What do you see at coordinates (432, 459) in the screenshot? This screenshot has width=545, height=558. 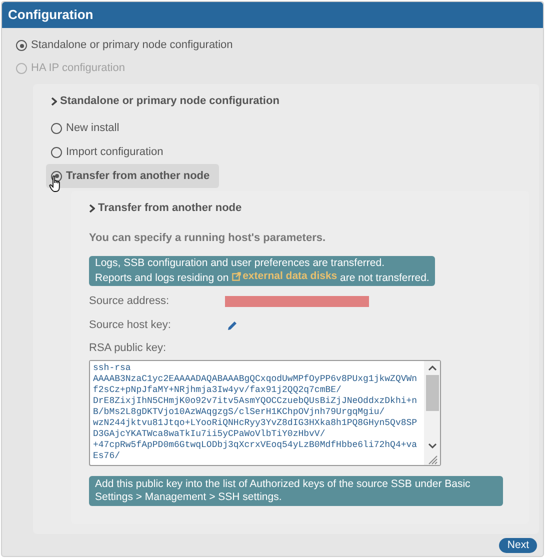 I see `resize-grip-icon` at bounding box center [432, 459].